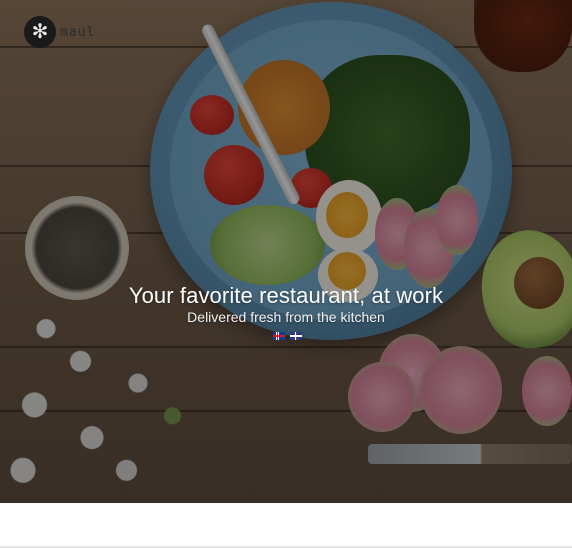  Describe the element at coordinates (286, 317) in the screenshot. I see `hero-subheadline: Delivered fresh from the kitchen` at that location.